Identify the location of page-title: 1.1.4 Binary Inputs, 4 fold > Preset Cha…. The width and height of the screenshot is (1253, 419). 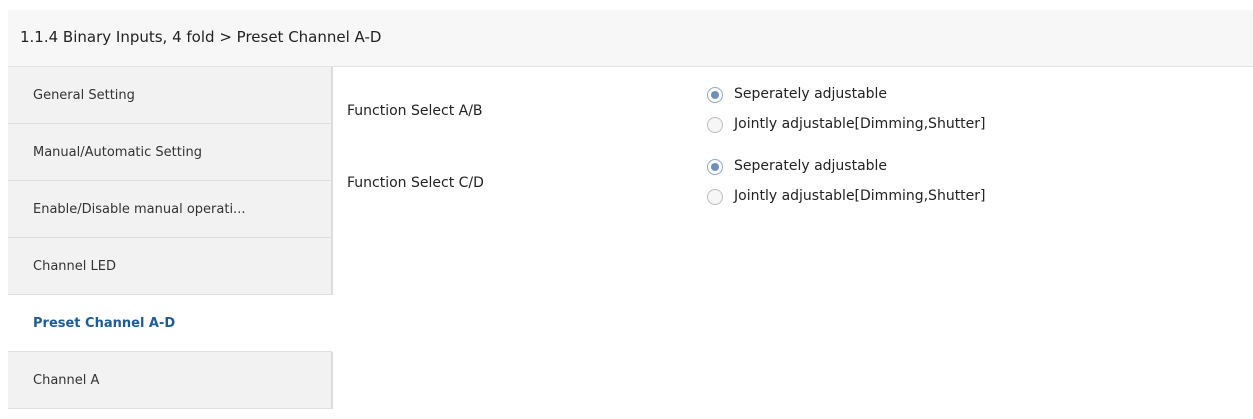
(201, 37).